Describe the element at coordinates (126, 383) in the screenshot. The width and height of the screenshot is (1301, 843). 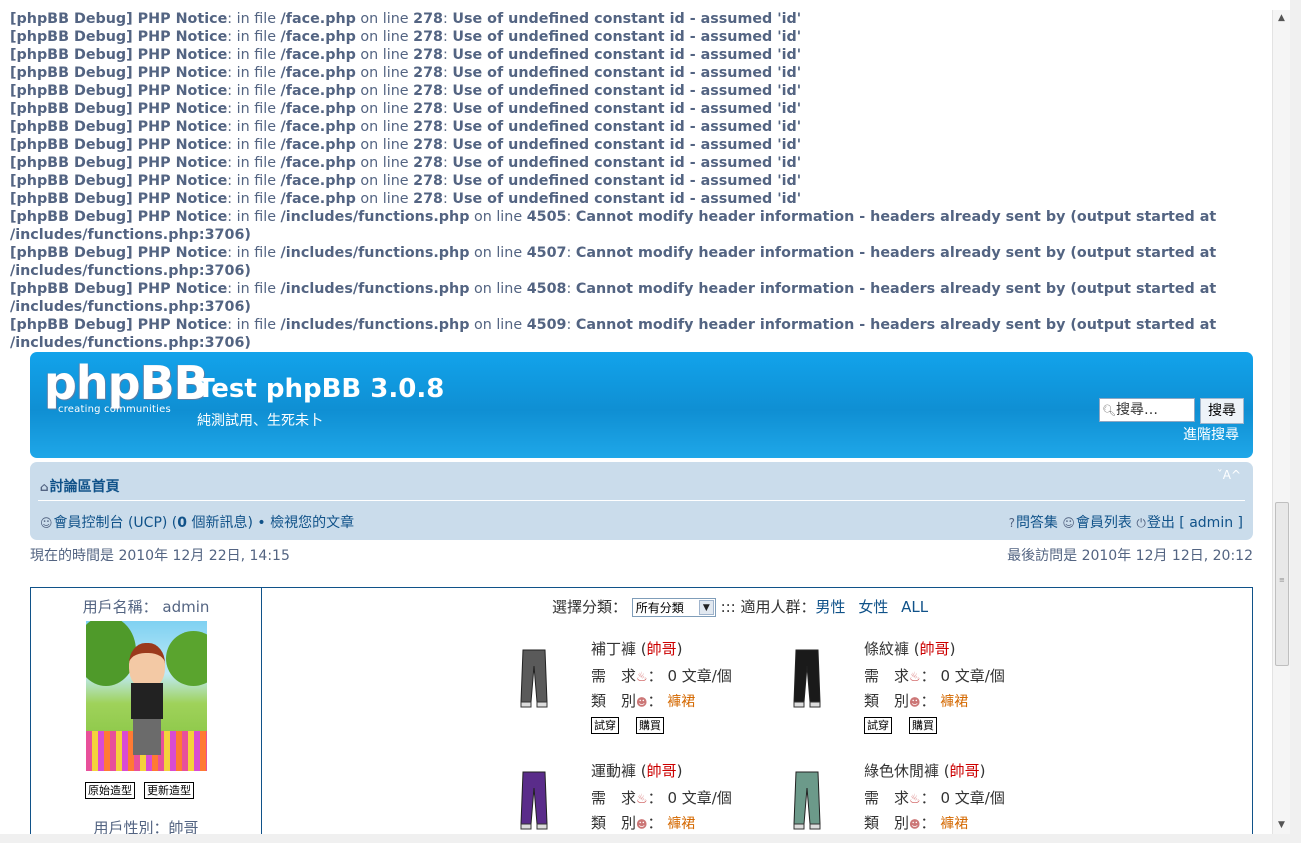
I see `logo-text: phpBB` at that location.